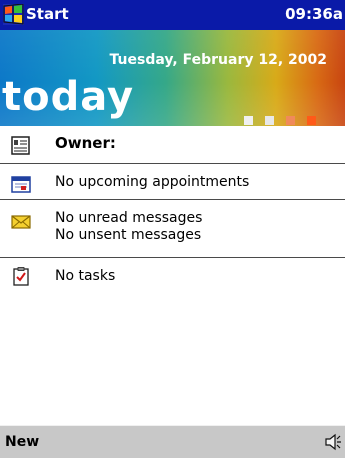 The height and width of the screenshot is (458, 345). Describe the element at coordinates (152, 182) in the screenshot. I see `appointments-label: No upcoming appointments` at that location.